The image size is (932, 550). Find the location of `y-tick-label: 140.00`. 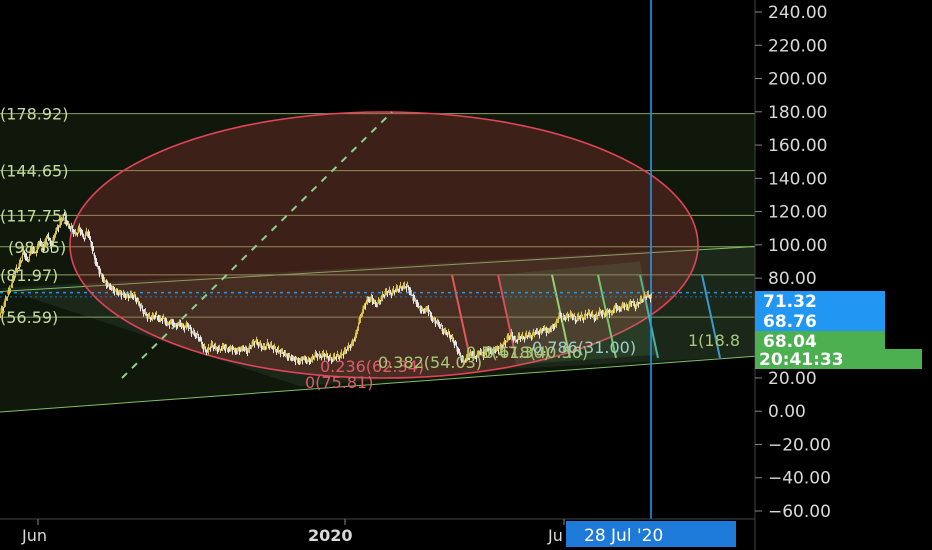

y-tick-label: 140.00 is located at coordinates (797, 179).